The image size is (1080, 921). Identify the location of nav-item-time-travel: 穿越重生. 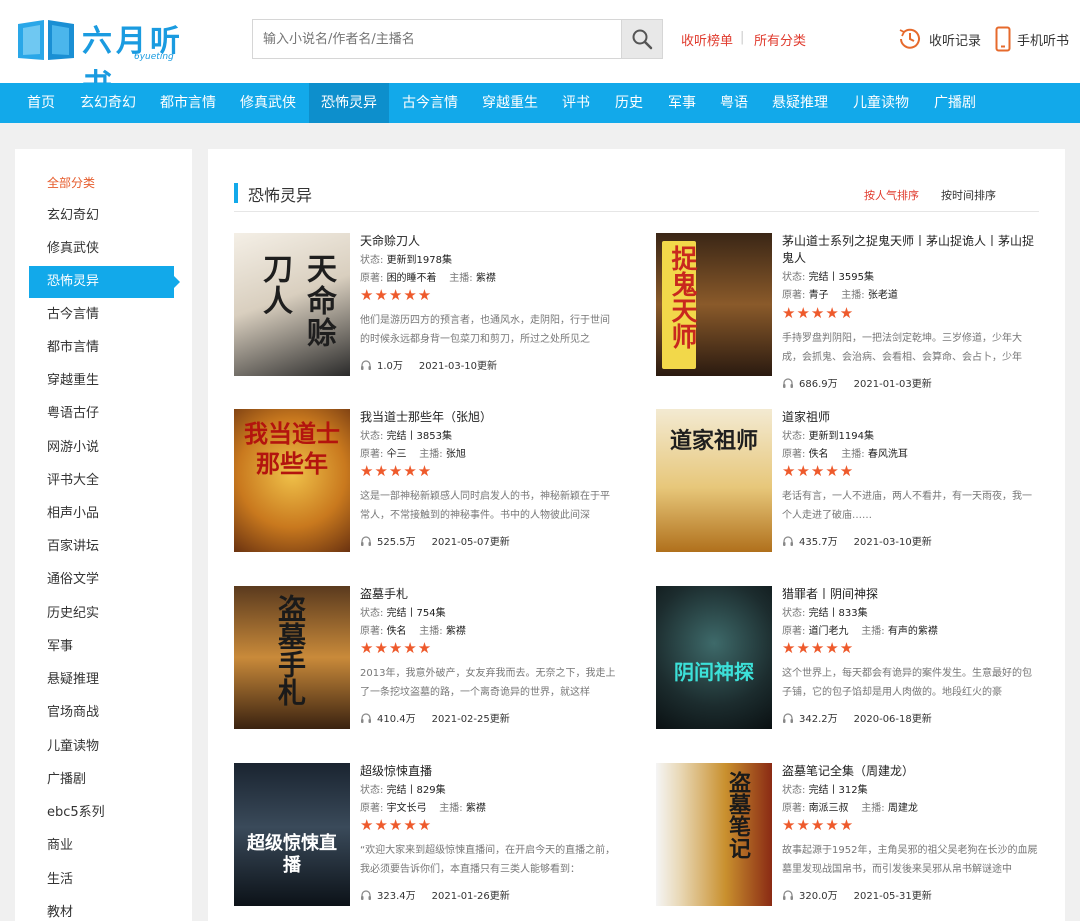
(510, 103).